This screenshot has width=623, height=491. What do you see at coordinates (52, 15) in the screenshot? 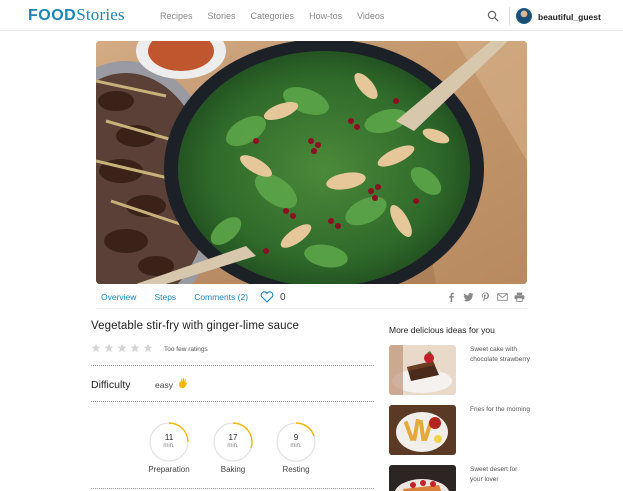
I see `logo-food: FOOD` at bounding box center [52, 15].